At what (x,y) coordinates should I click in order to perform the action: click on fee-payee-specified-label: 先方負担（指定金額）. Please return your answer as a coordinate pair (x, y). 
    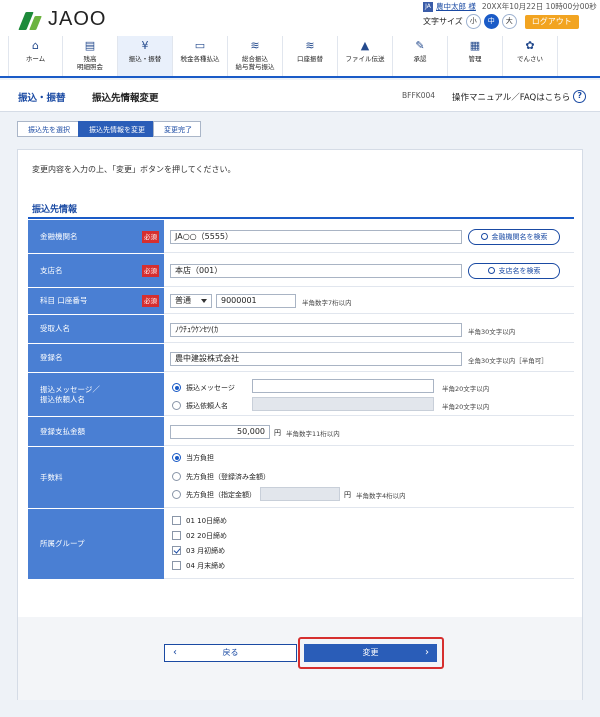
    Looking at the image, I should click on (221, 495).